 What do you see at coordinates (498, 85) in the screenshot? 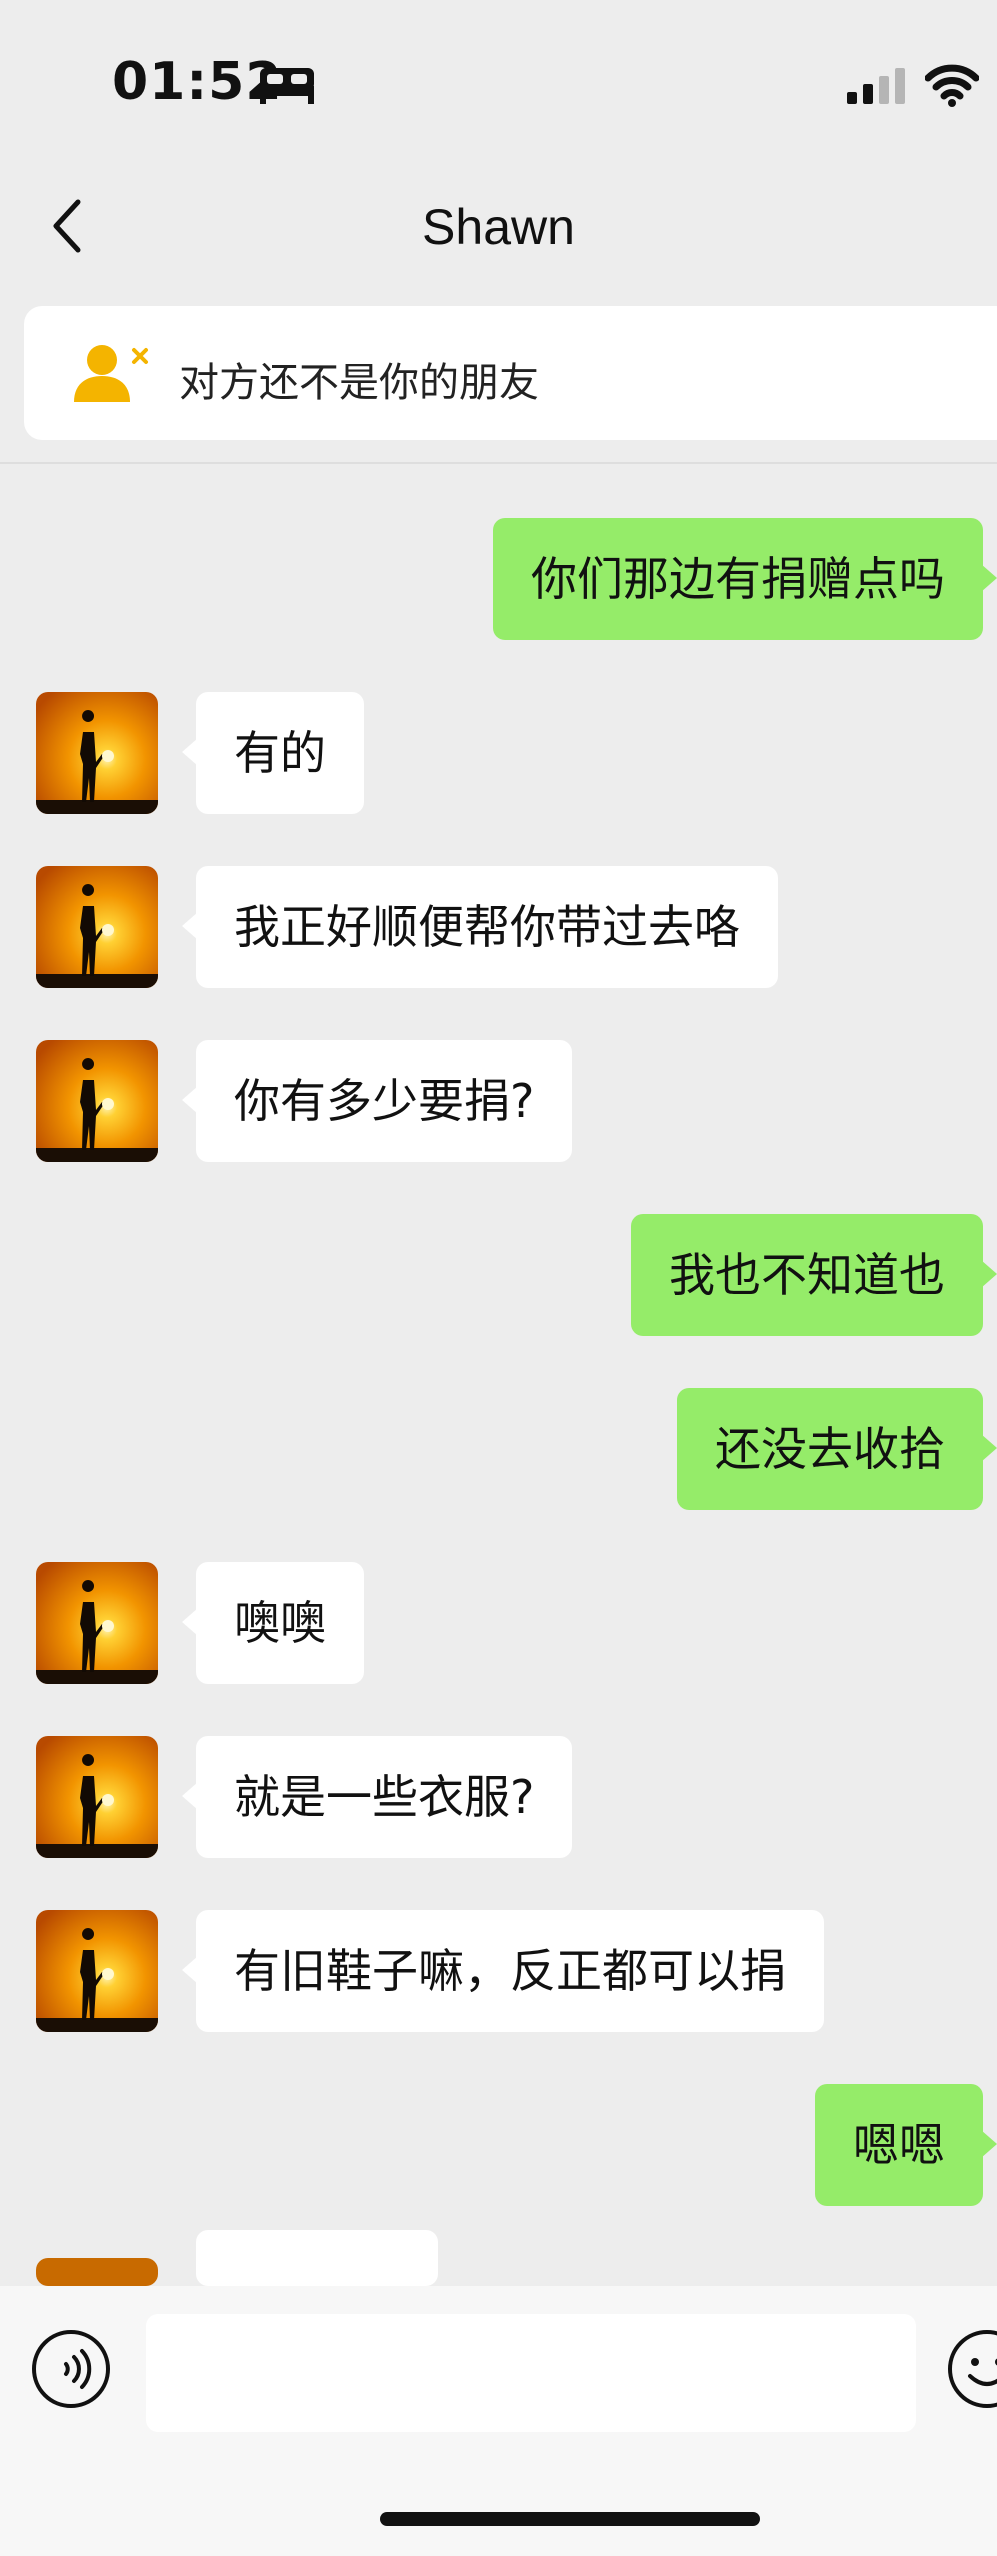
I see `status-bar: 01:52` at bounding box center [498, 85].